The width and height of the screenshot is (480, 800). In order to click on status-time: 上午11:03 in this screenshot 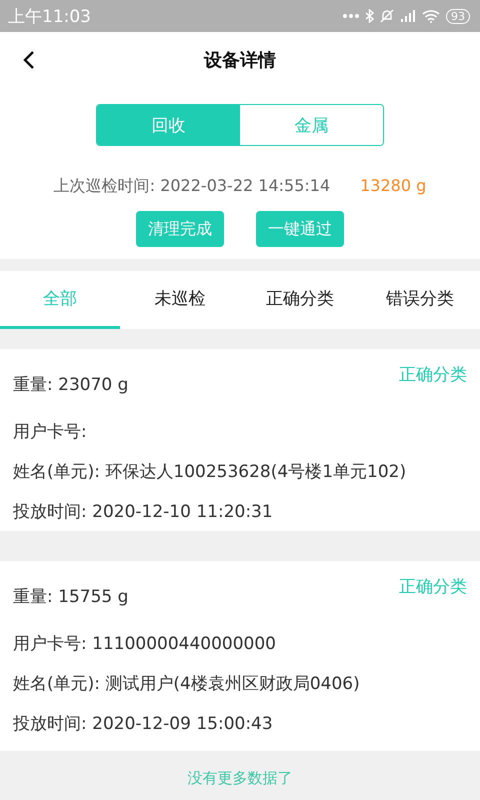, I will do `click(49, 17)`.